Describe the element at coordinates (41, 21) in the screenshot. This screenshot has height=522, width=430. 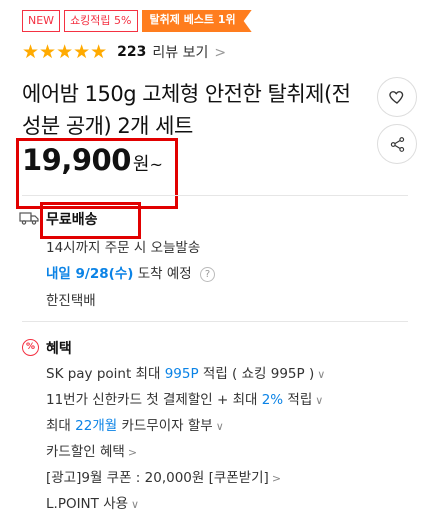
I see `new-badge: NEW` at that location.